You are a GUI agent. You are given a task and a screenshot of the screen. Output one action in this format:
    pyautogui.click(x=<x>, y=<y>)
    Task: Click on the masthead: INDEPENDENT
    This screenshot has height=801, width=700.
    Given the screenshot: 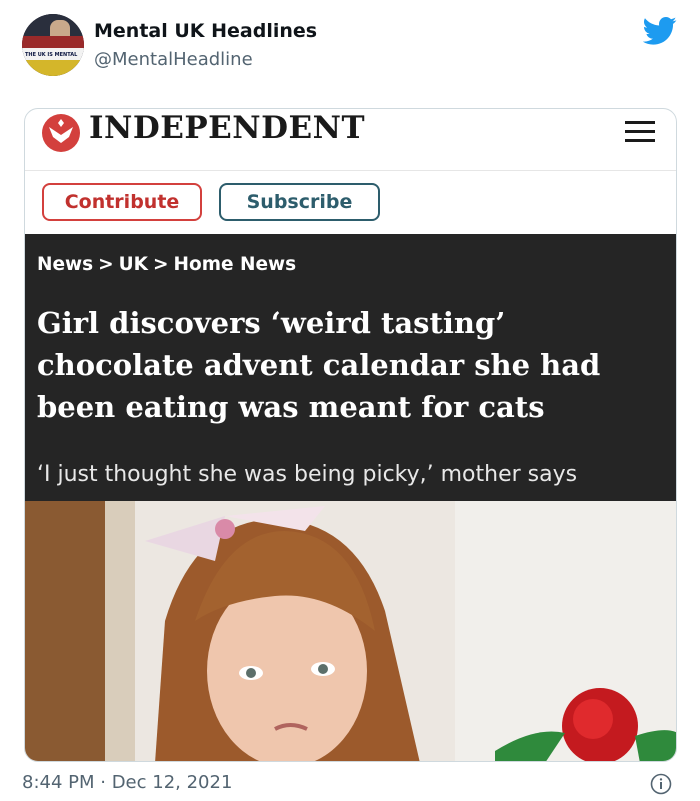 What is the action you would take?
    pyautogui.click(x=227, y=128)
    